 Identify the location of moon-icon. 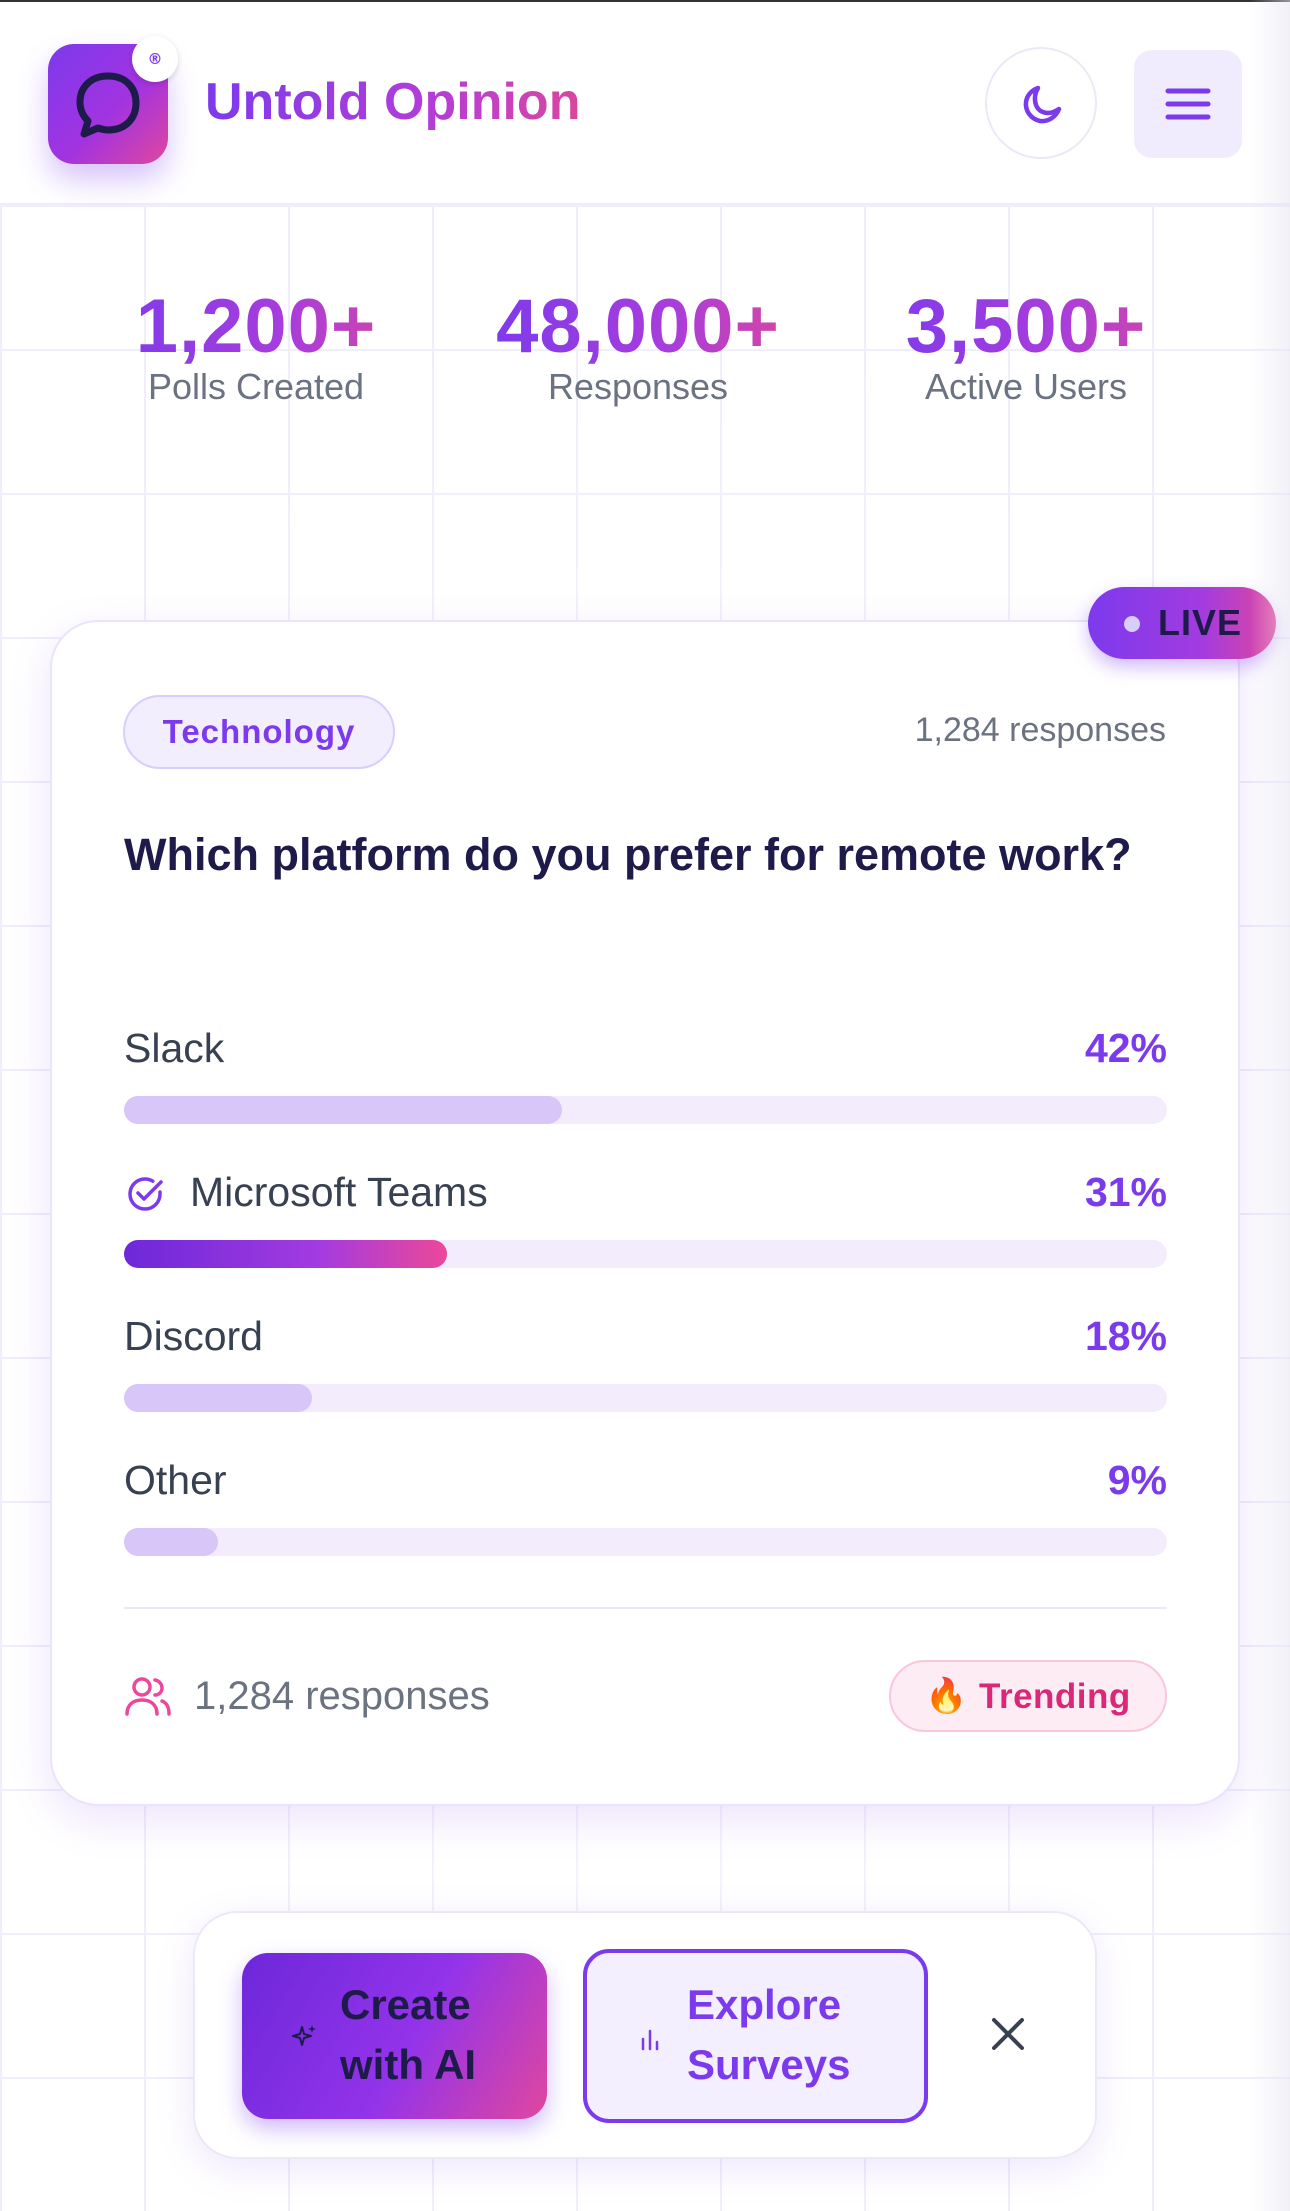
(1042, 104).